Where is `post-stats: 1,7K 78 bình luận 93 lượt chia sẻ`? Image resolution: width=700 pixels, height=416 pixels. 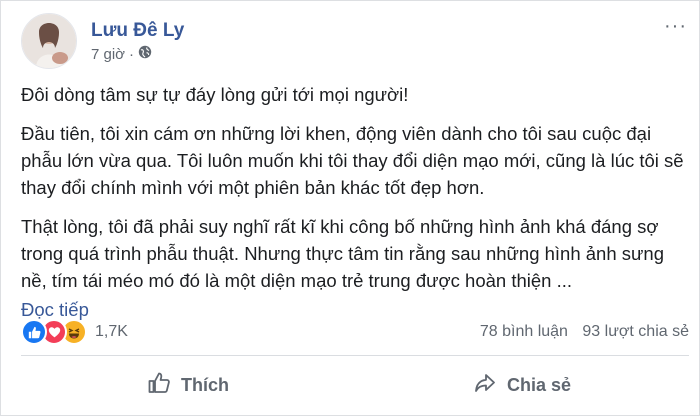 post-stats: 1,7K 78 bình luận 93 lượt chia sẻ is located at coordinates (355, 332).